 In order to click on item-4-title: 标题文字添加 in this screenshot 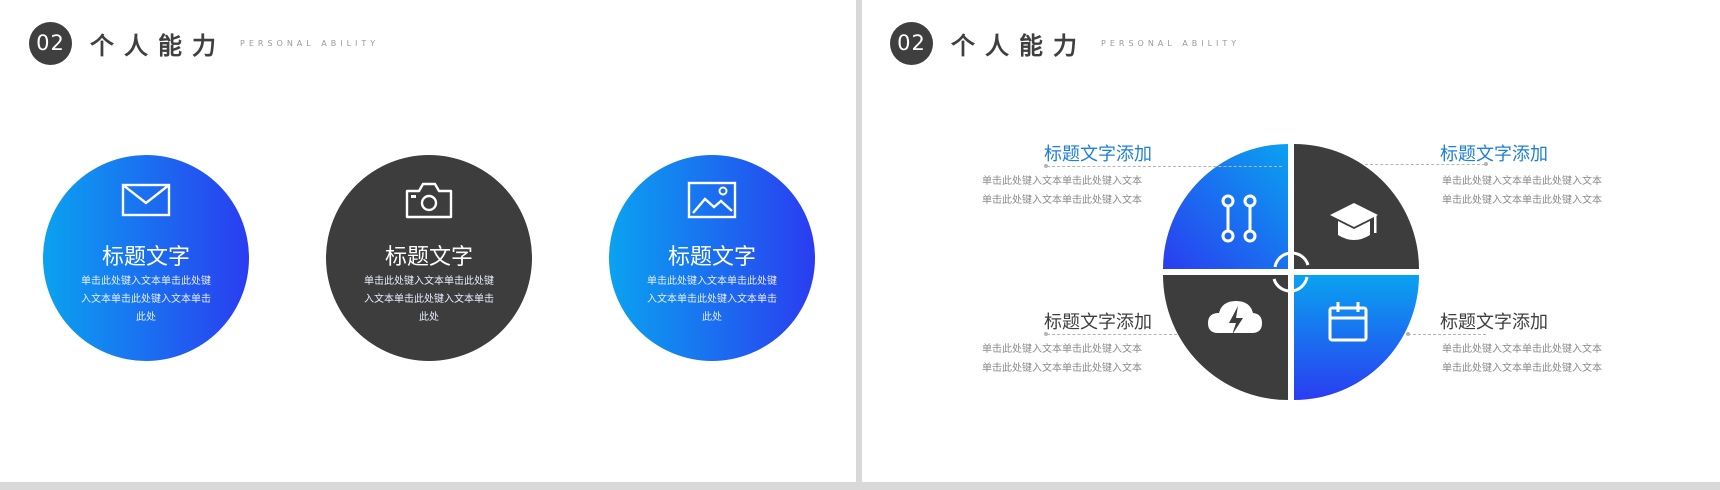, I will do `click(1494, 322)`.